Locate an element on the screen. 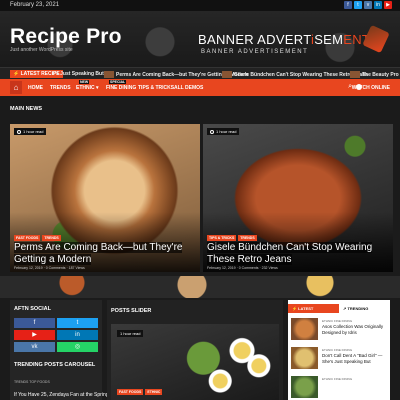  vk-icon: v is located at coordinates (368, 5).